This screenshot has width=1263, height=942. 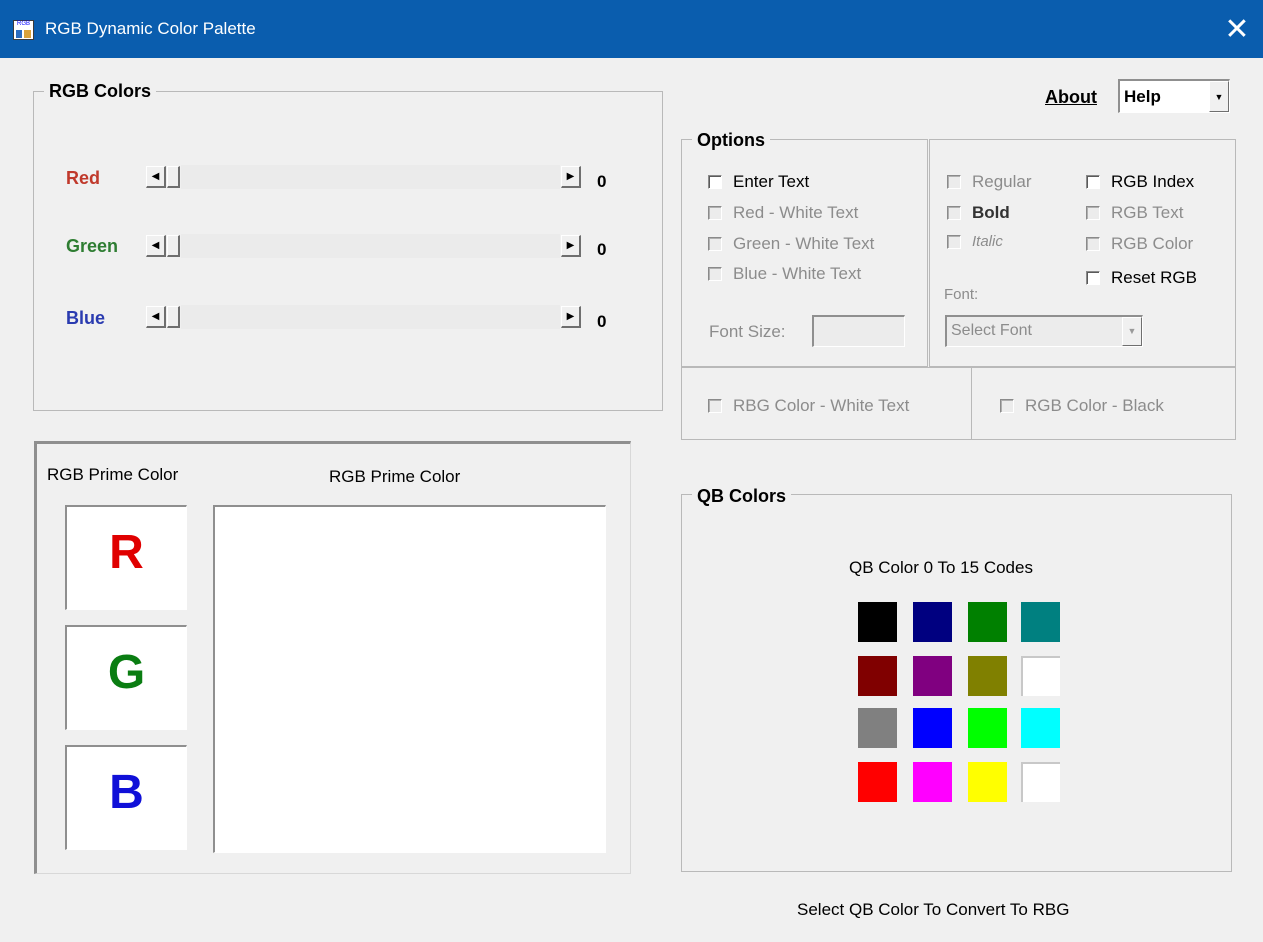 I want to click on prime-g-box: G, so click(x=126, y=677).